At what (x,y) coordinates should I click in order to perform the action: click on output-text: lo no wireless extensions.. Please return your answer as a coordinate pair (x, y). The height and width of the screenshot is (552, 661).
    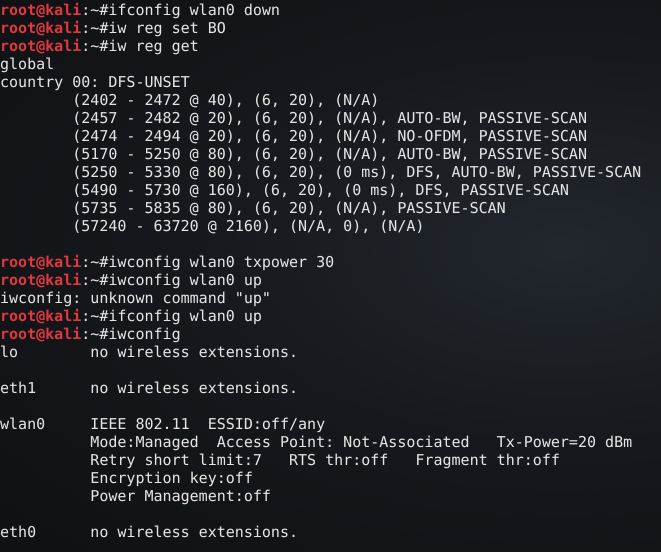
    Looking at the image, I should click on (149, 352).